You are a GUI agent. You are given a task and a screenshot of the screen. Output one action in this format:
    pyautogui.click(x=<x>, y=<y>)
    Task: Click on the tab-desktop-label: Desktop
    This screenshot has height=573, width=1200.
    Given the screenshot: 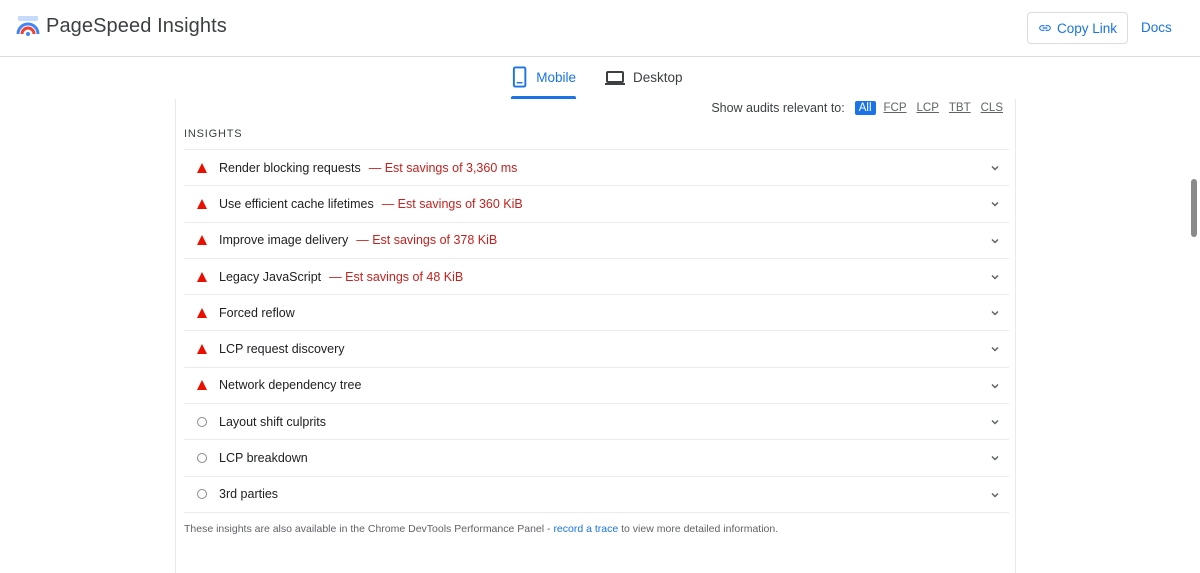 What is the action you would take?
    pyautogui.click(x=658, y=77)
    